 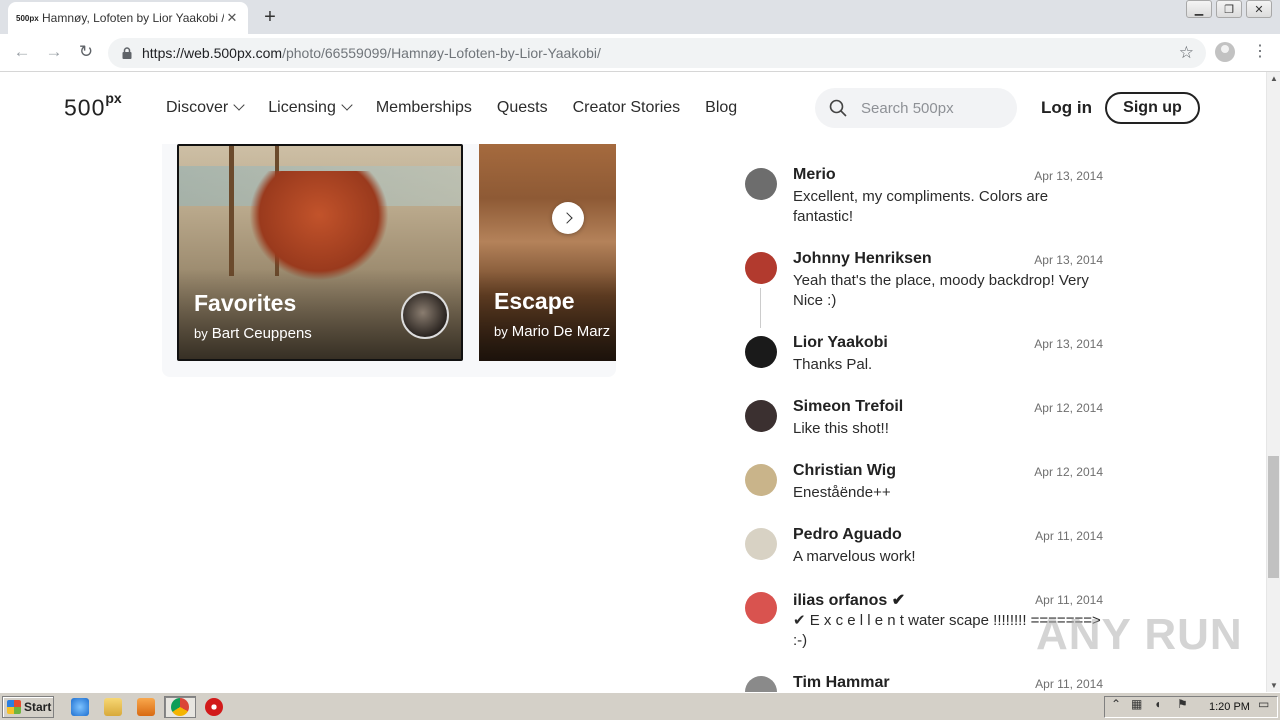 What do you see at coordinates (1139, 634) in the screenshot?
I see `watermark: ANY RUN` at bounding box center [1139, 634].